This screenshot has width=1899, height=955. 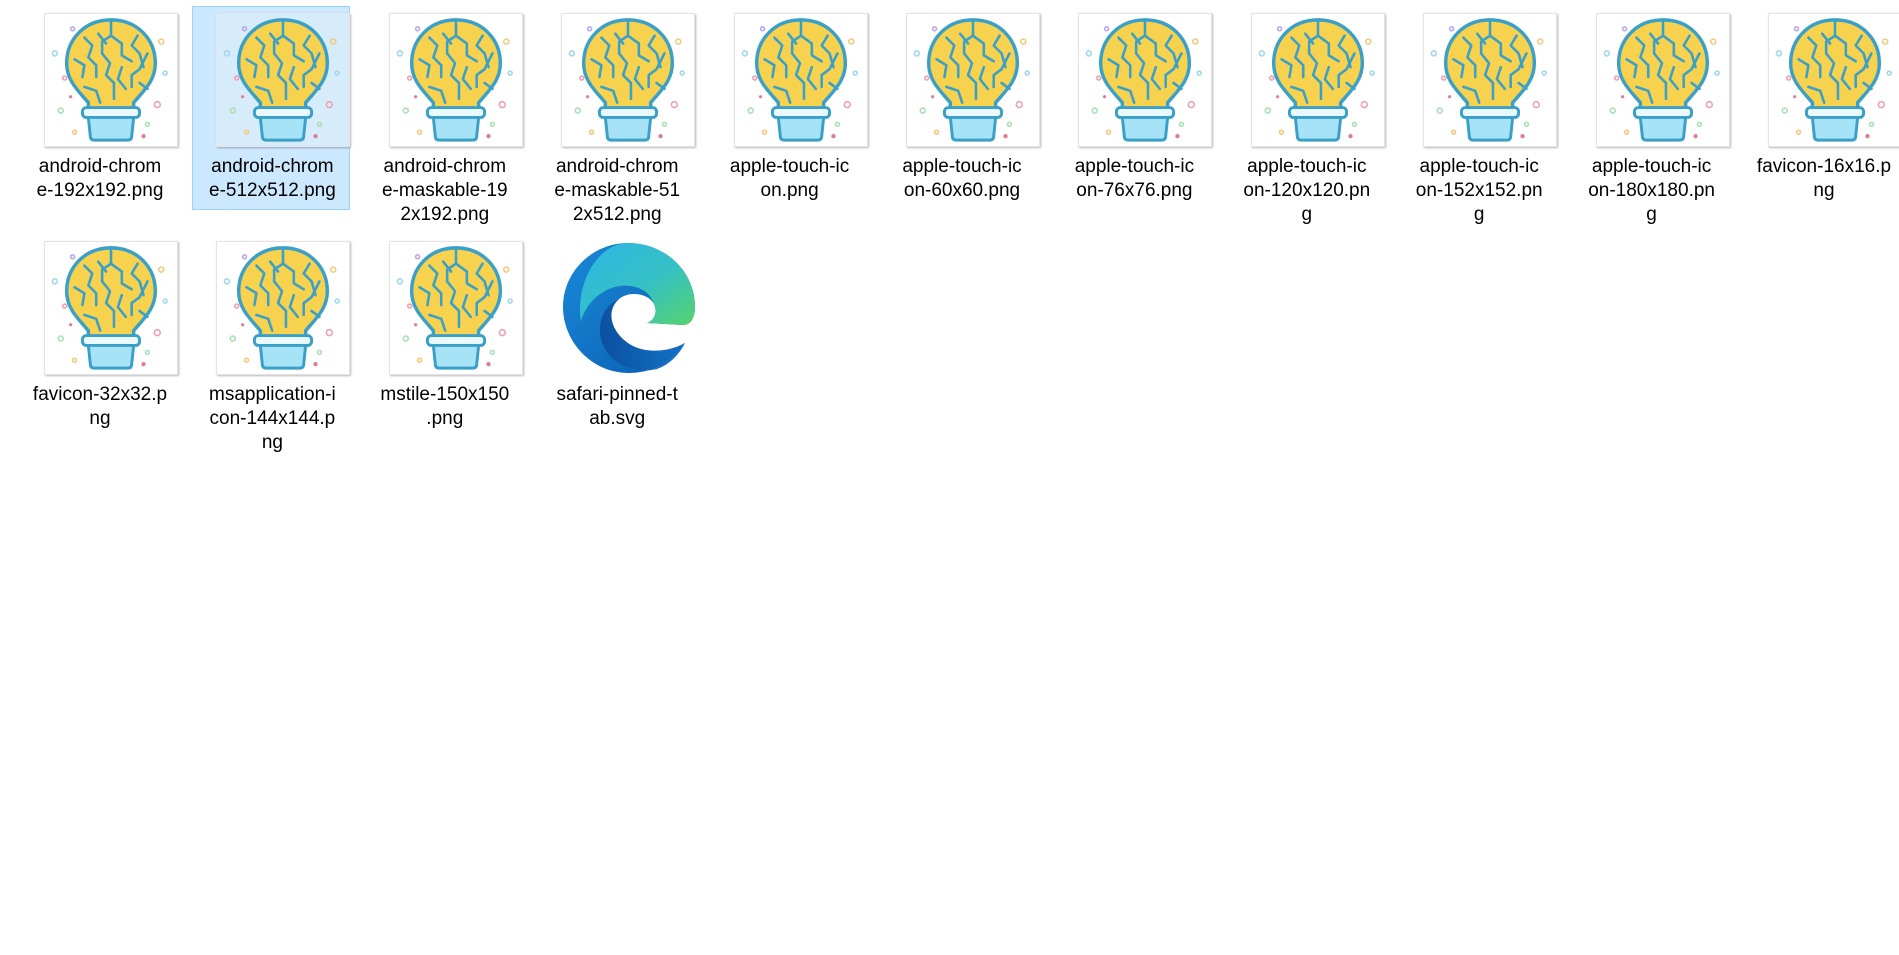 I want to click on file-item: apple-touch-ic on.png, so click(x=789, y=109).